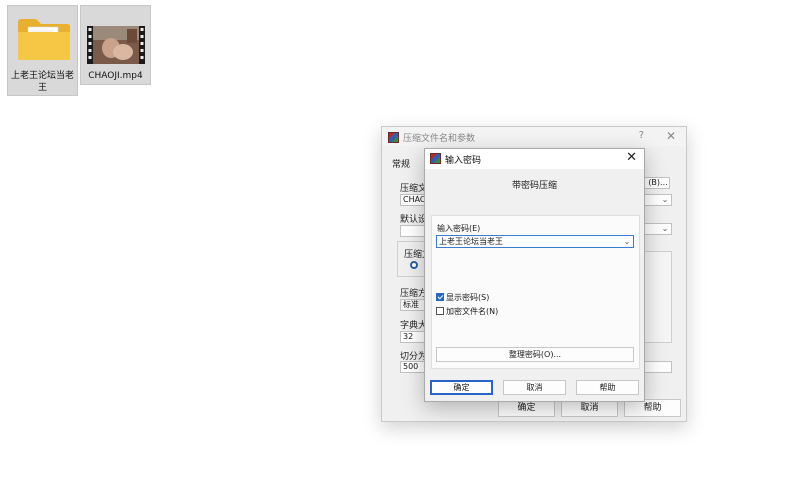 The width and height of the screenshot is (800, 485). I want to click on dictionary-size-label: 字典大, so click(414, 326).